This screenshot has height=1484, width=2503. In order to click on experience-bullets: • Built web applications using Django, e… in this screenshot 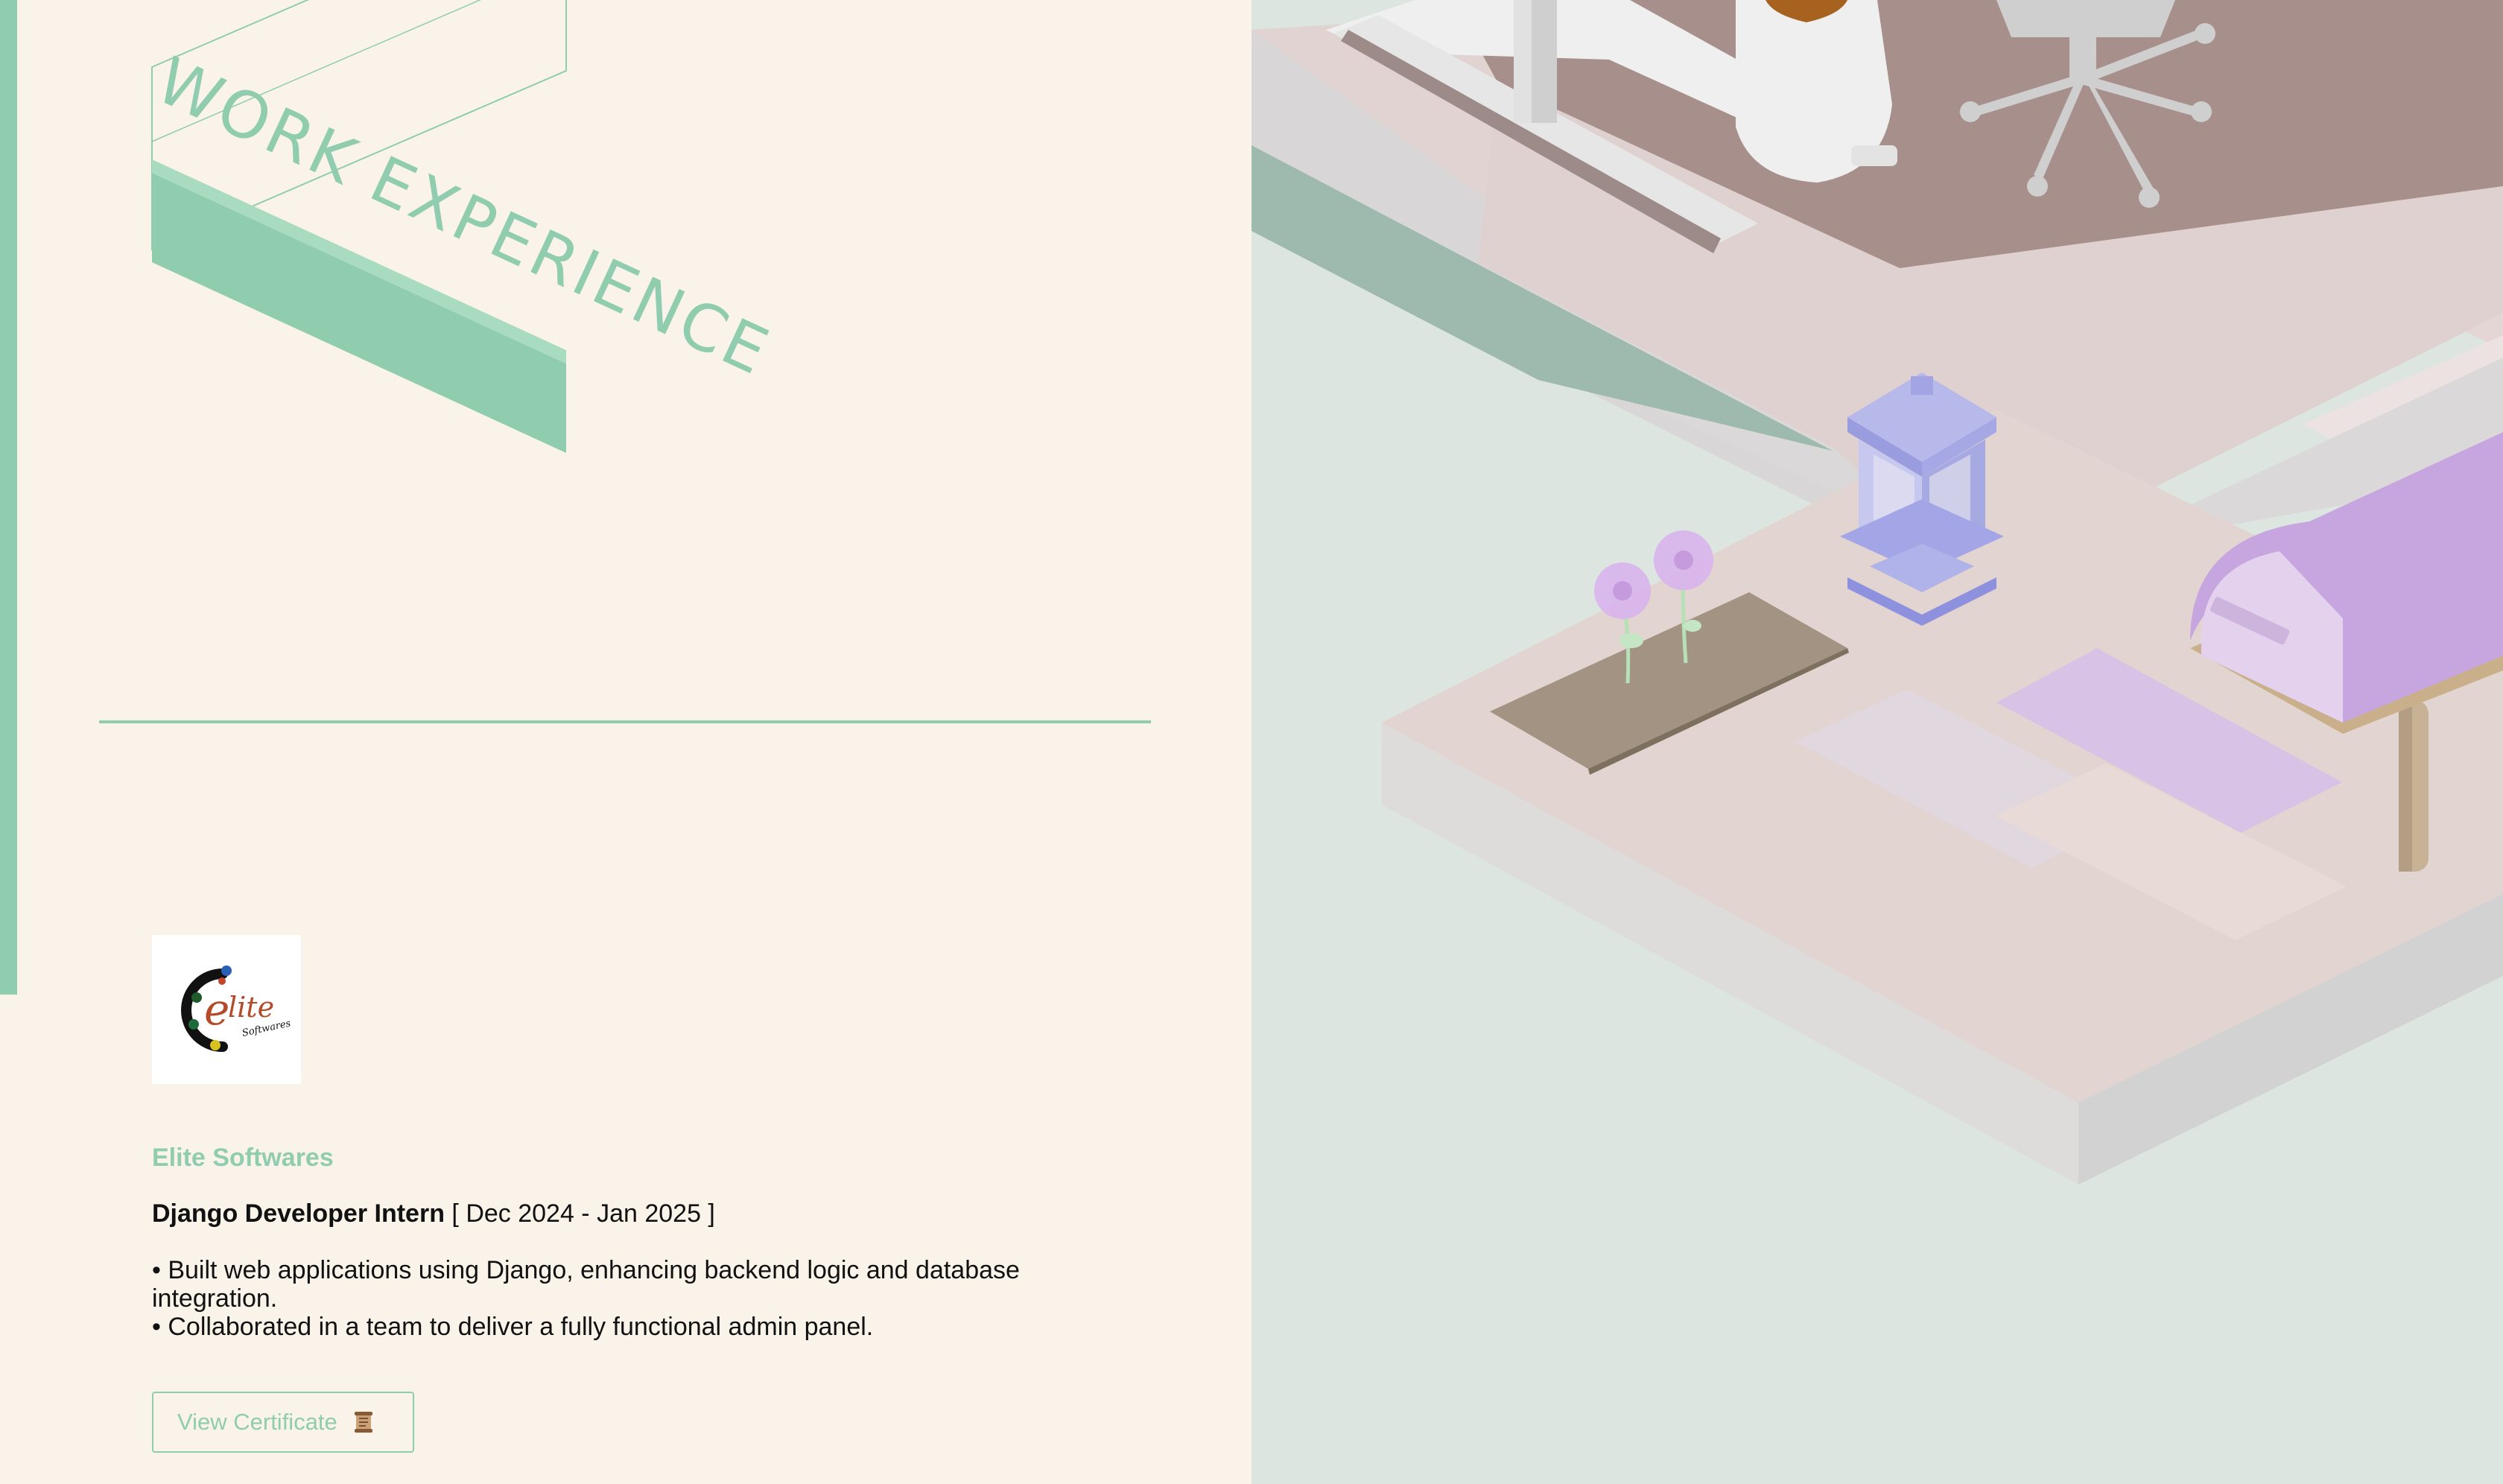, I will do `click(636, 1298)`.